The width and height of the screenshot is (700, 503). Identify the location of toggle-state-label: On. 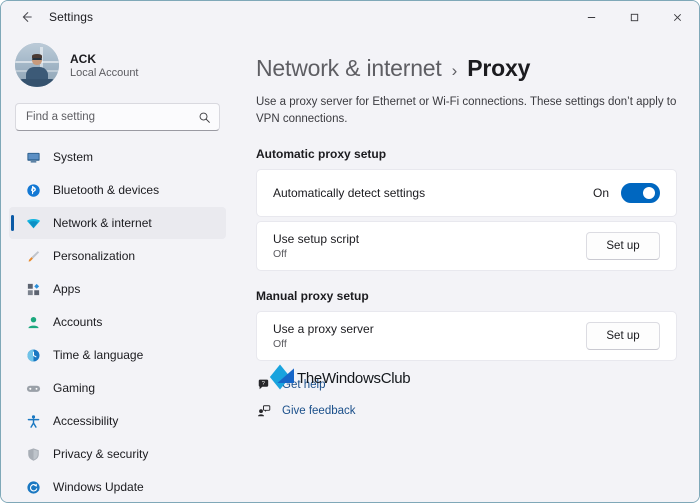
(600, 193).